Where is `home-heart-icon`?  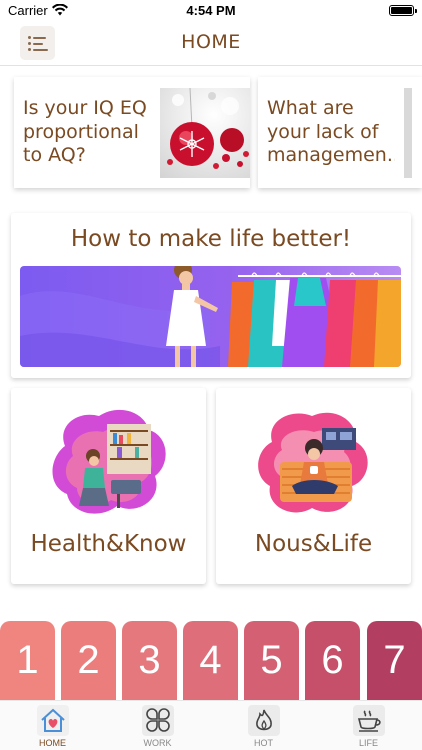 home-heart-icon is located at coordinates (53, 720).